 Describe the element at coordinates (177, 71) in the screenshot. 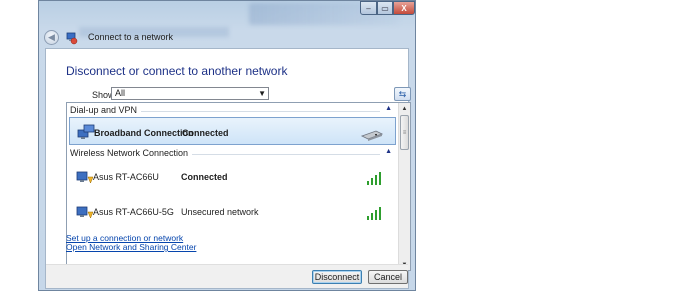

I see `page-title: Disconnect or connect to another network` at that location.